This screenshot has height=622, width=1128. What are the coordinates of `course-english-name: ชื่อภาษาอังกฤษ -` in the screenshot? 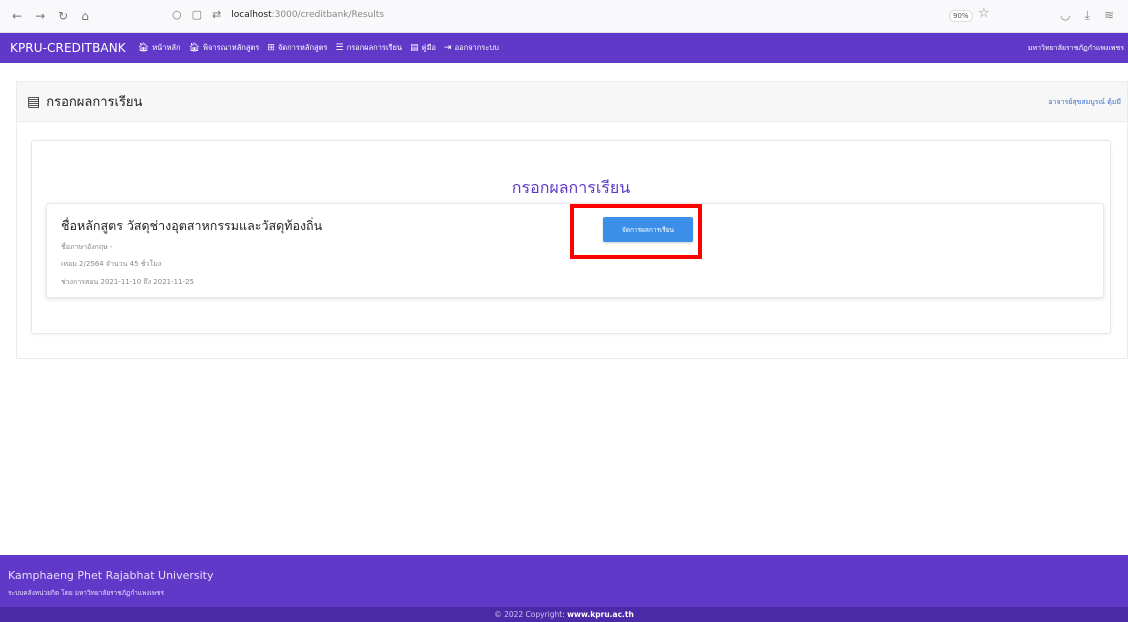 It's located at (87, 247).